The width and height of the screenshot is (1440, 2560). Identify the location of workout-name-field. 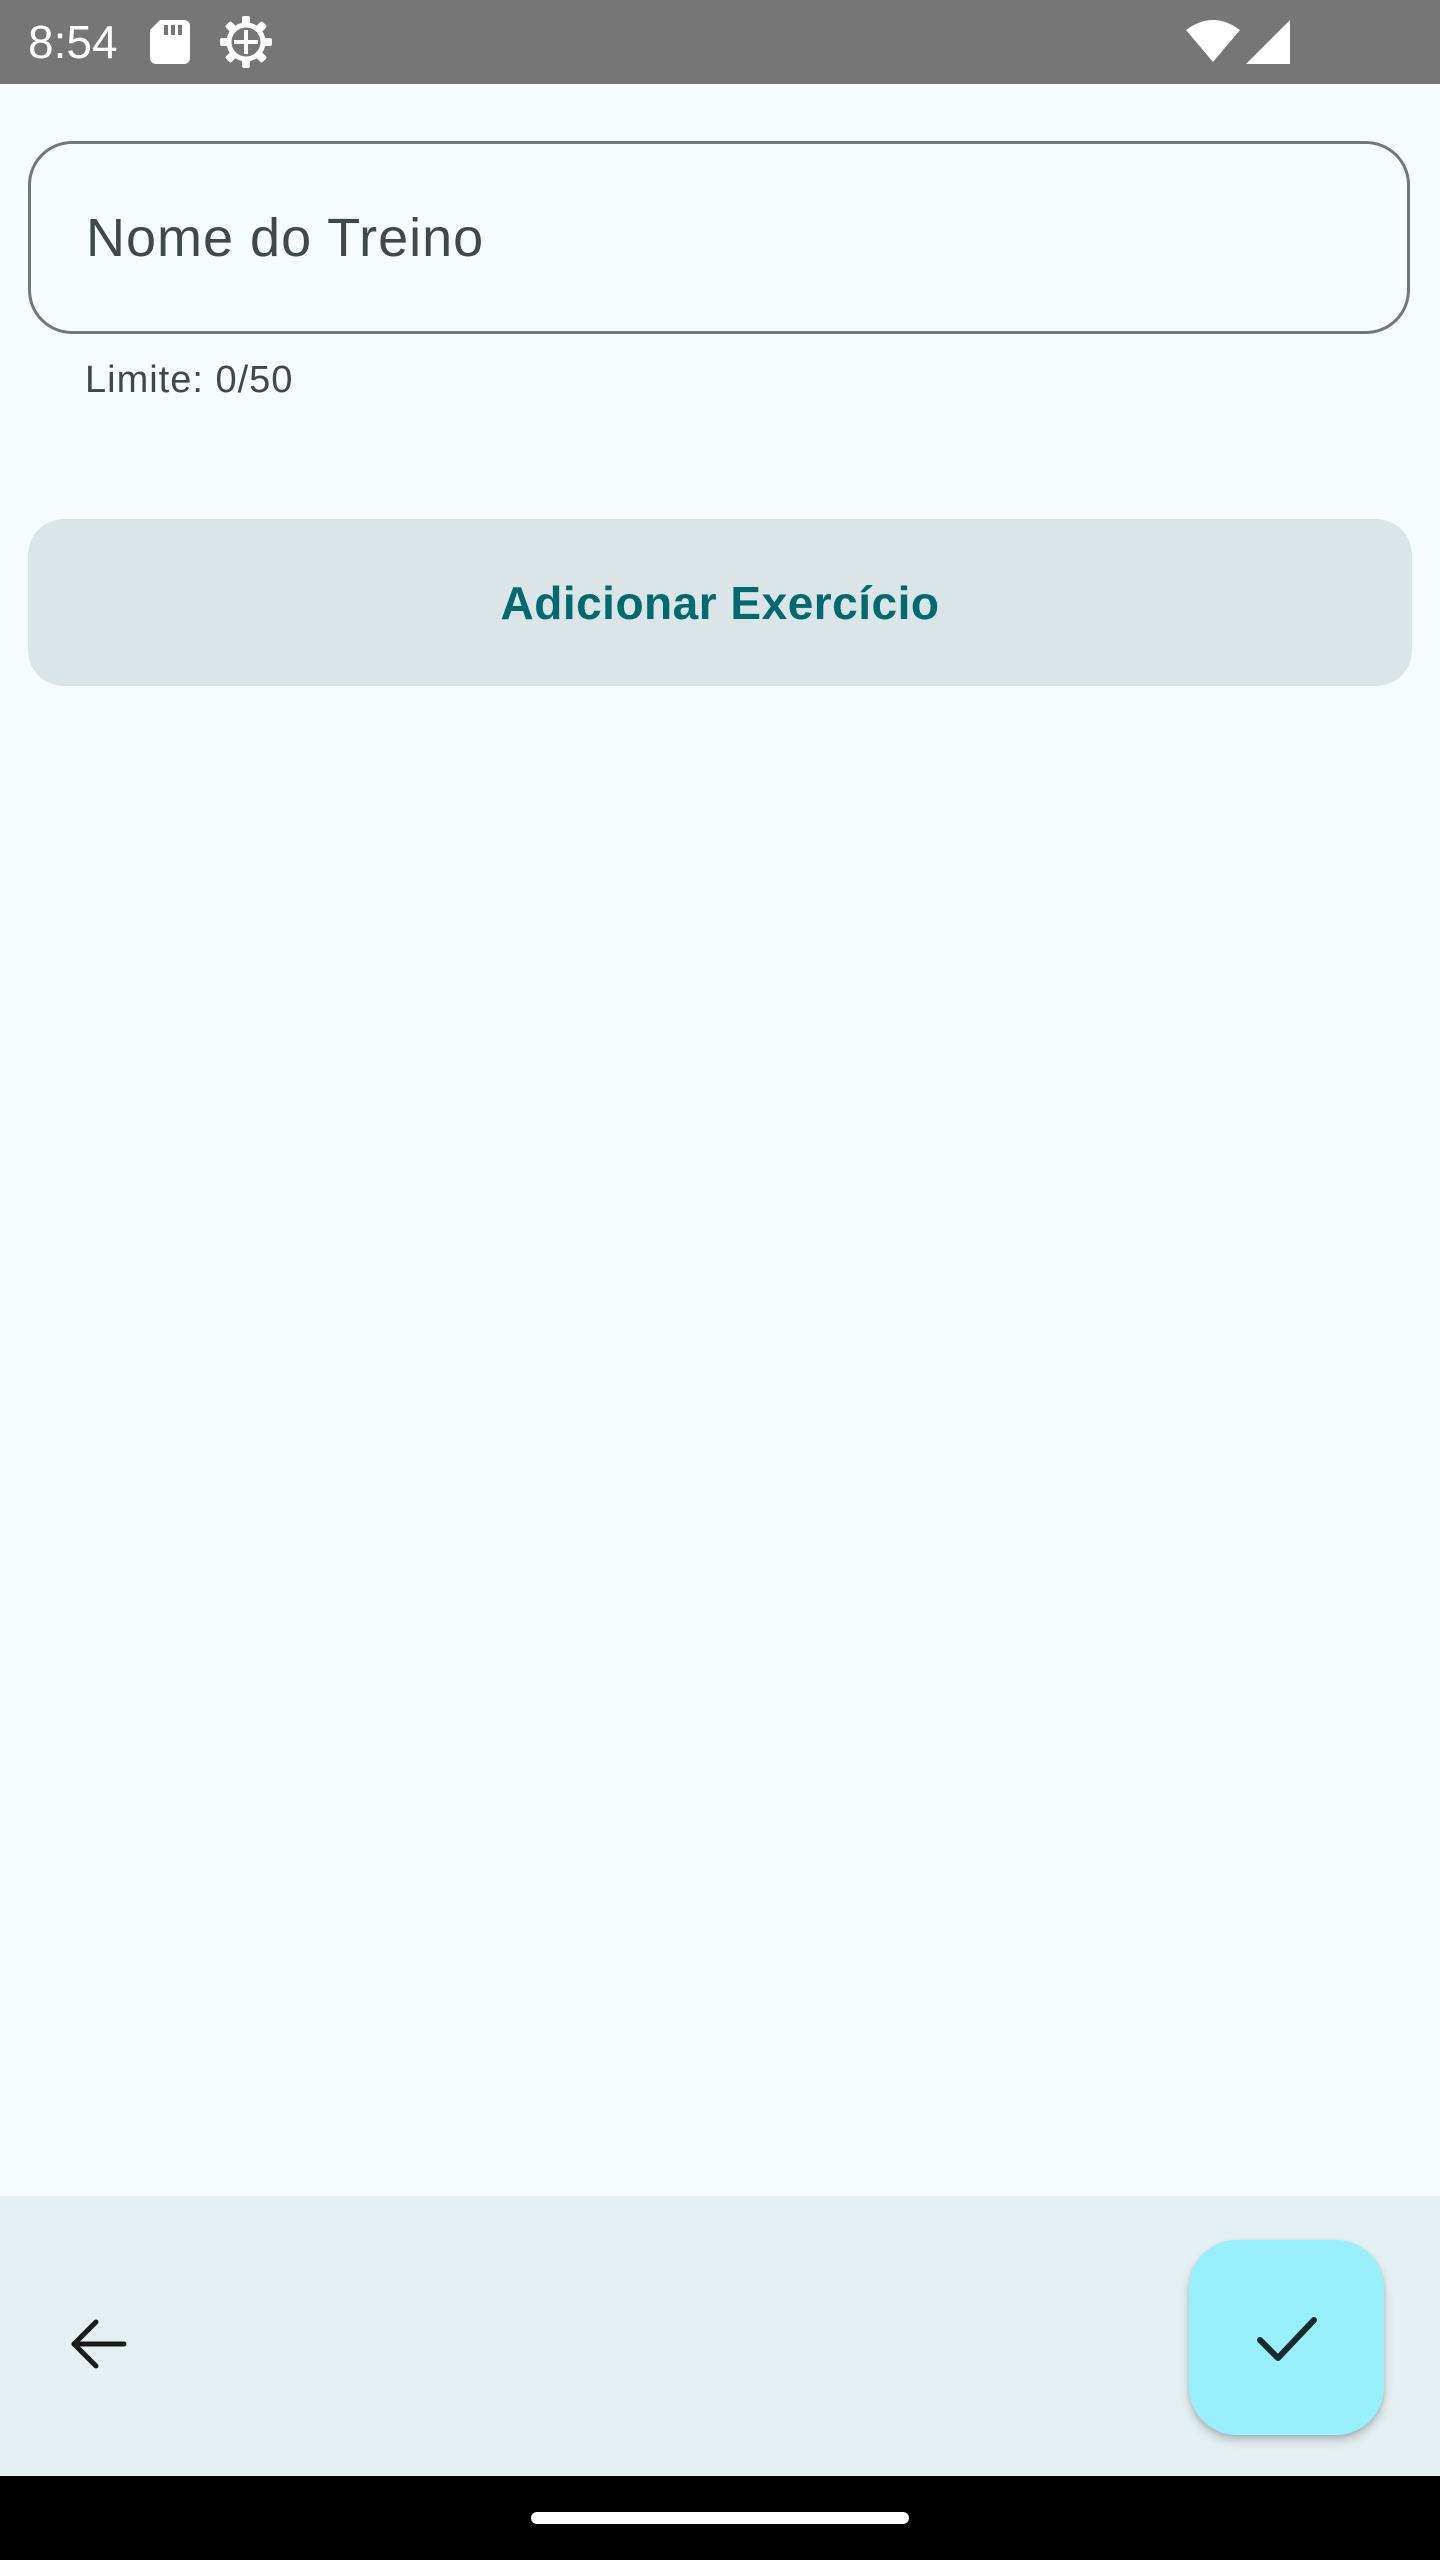
(719, 237).